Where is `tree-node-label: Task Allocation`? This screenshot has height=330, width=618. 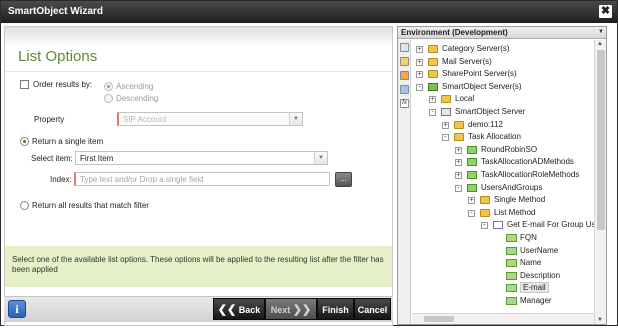 tree-node-label: Task Allocation is located at coordinates (494, 137).